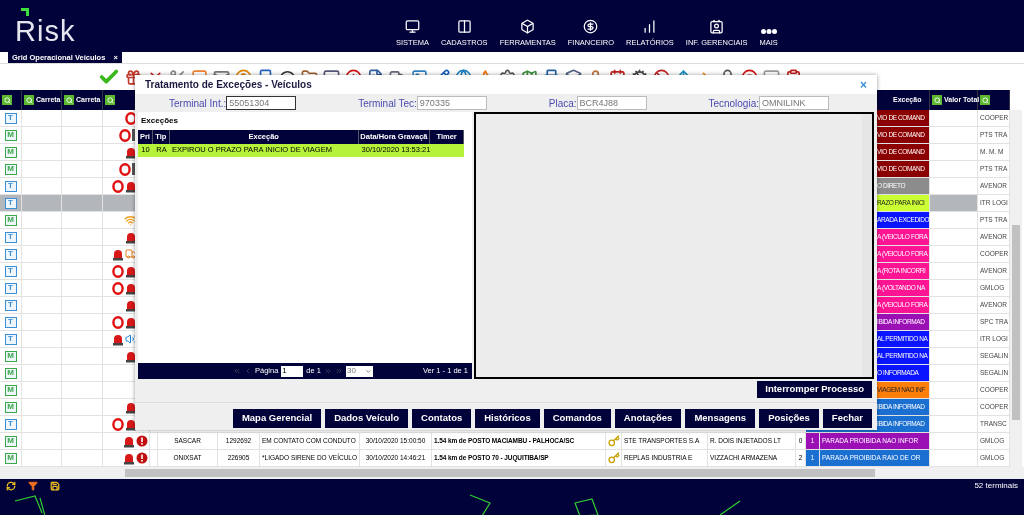  Describe the element at coordinates (562, 103) in the screenshot. I see `field-label: Placa:` at that location.